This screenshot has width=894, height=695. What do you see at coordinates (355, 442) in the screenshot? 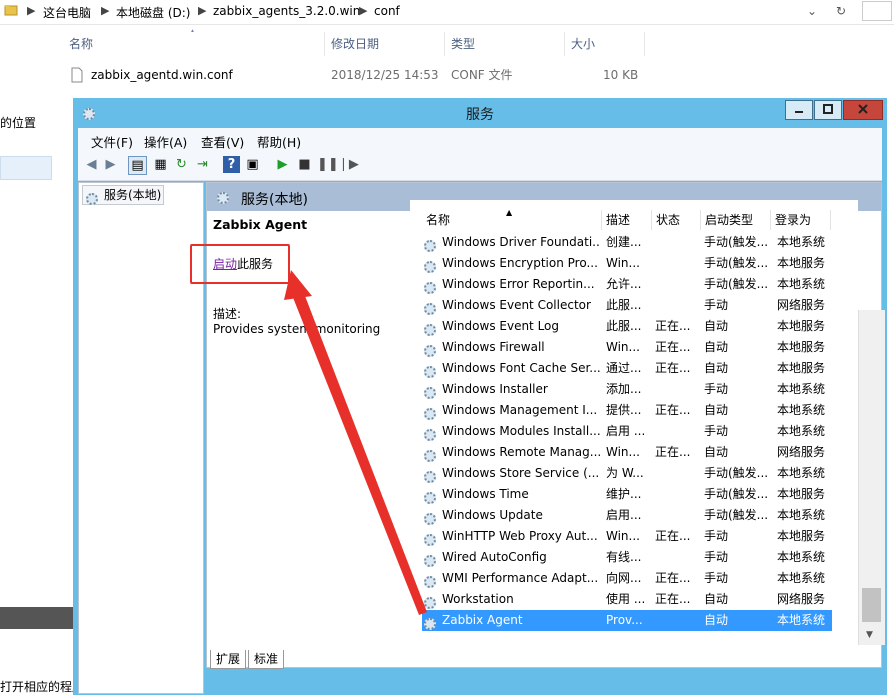
I see `annotation-arrow` at bounding box center [355, 442].